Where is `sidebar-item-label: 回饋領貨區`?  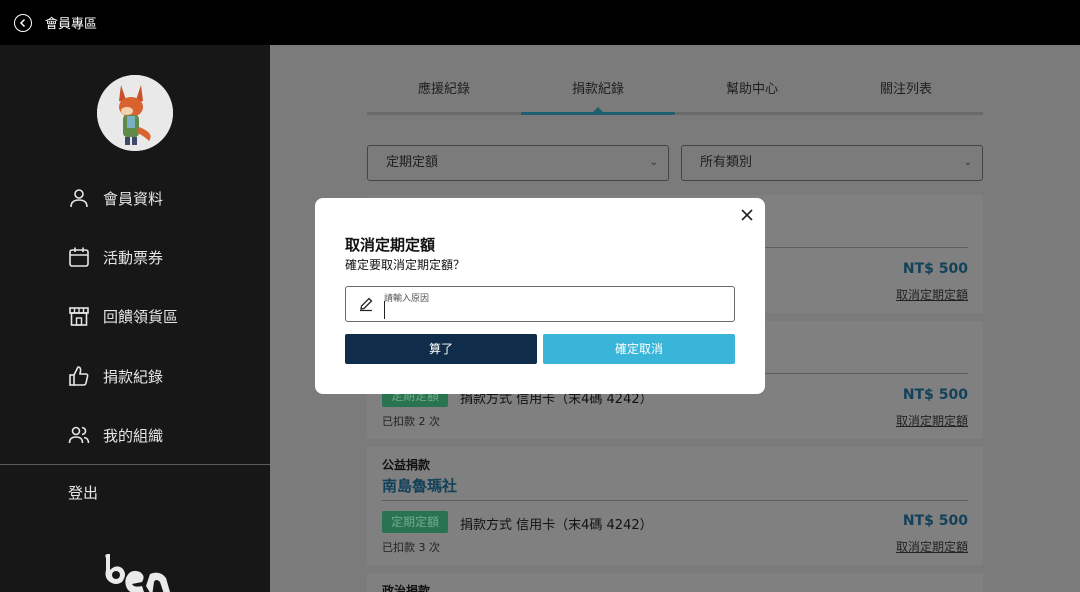 sidebar-item-label: 回饋領貨區 is located at coordinates (141, 316).